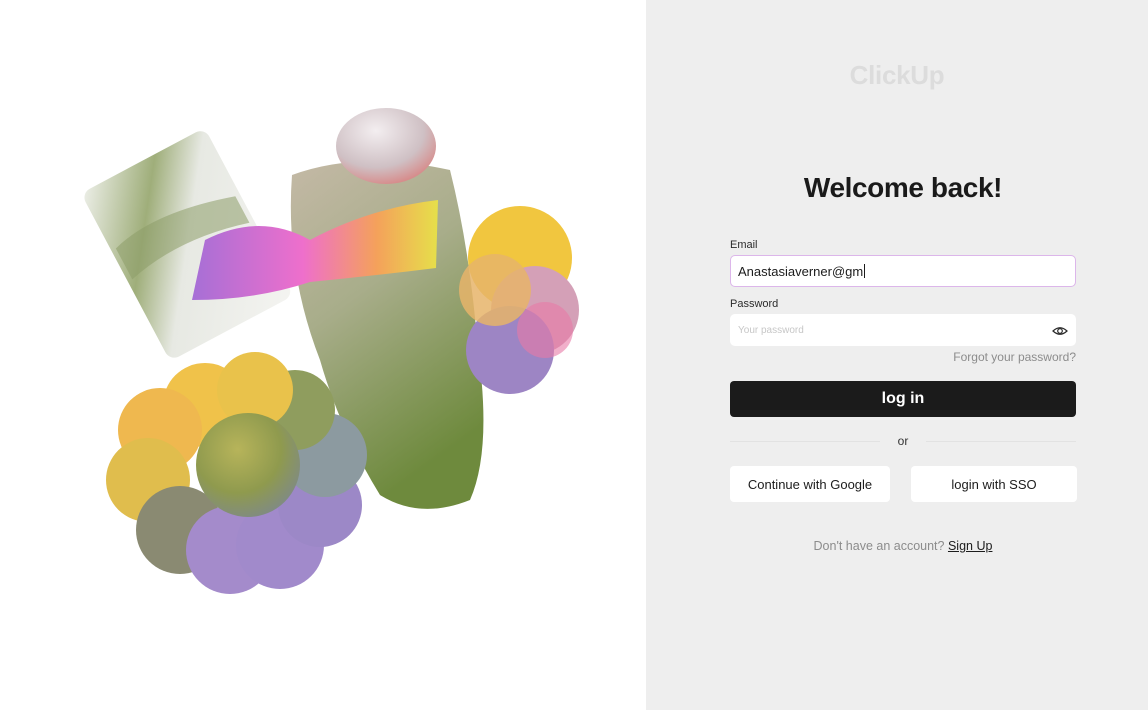  I want to click on login-button: log in, so click(903, 399).